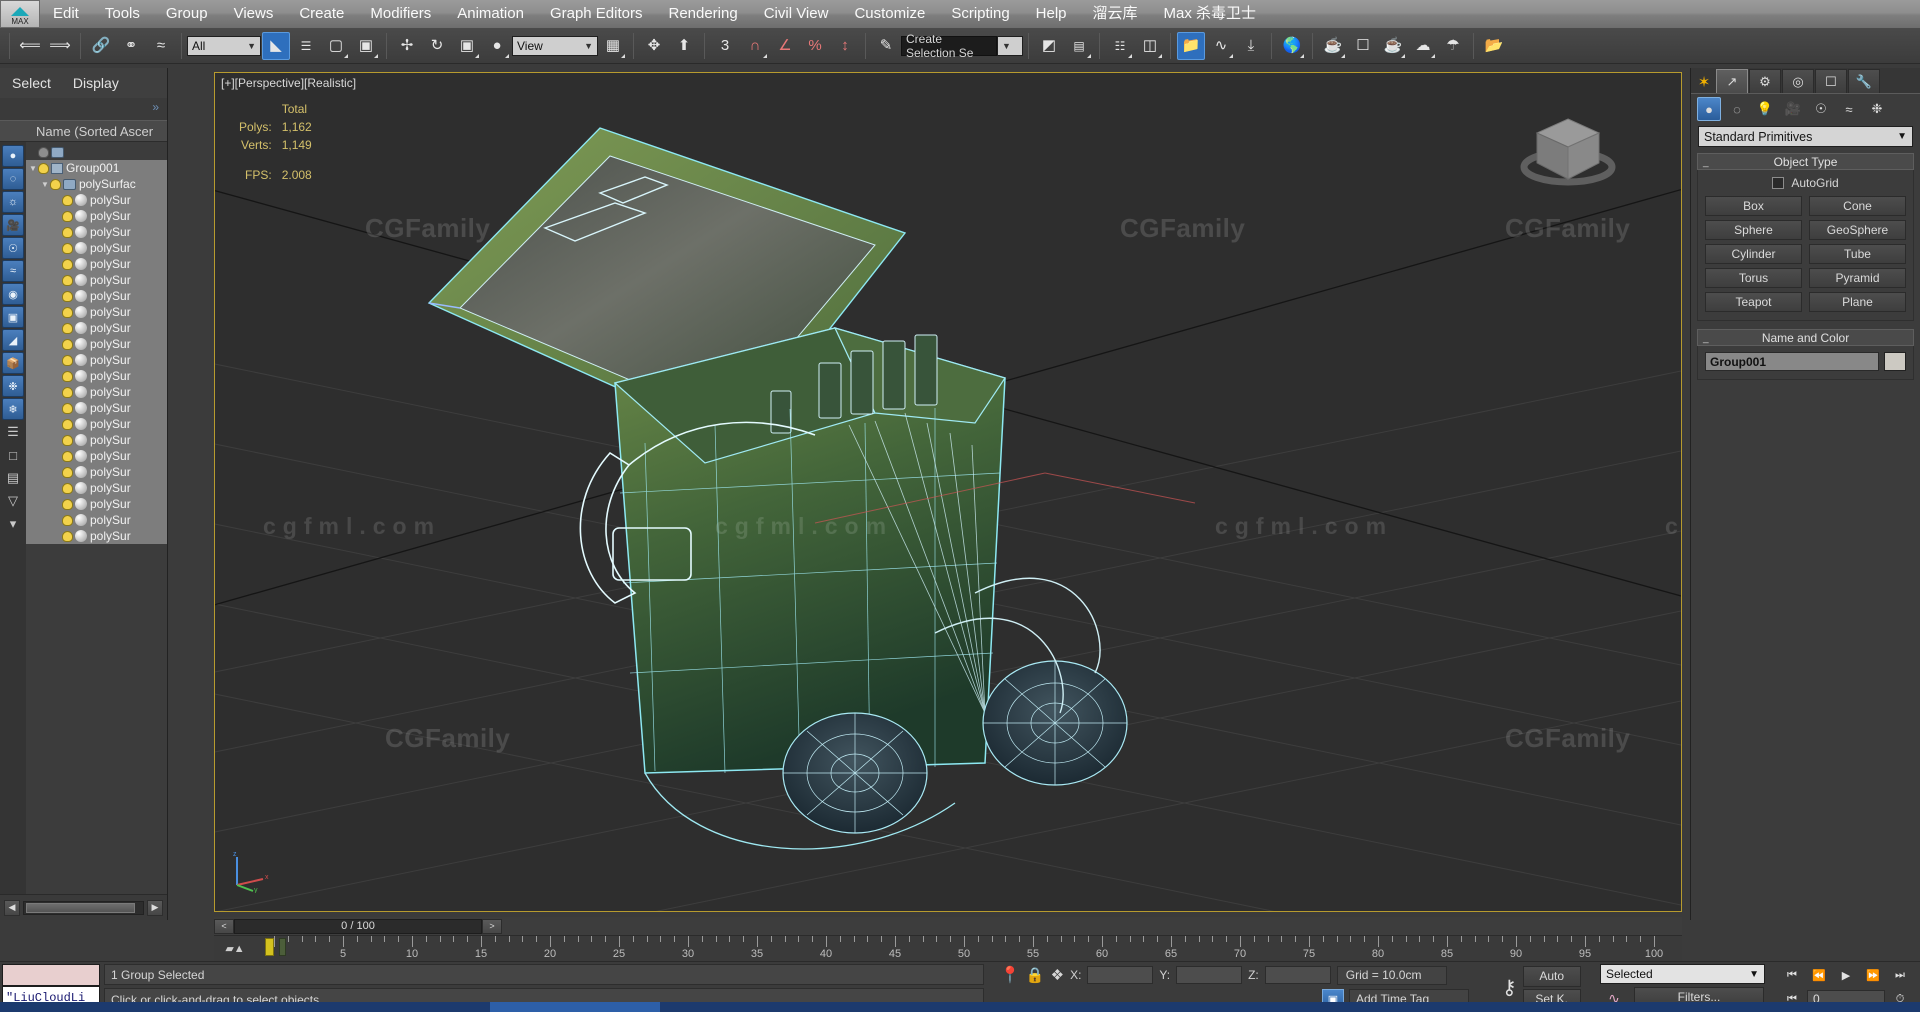 The image size is (1920, 1012). I want to click on z-coordinate-input, so click(1297, 975).